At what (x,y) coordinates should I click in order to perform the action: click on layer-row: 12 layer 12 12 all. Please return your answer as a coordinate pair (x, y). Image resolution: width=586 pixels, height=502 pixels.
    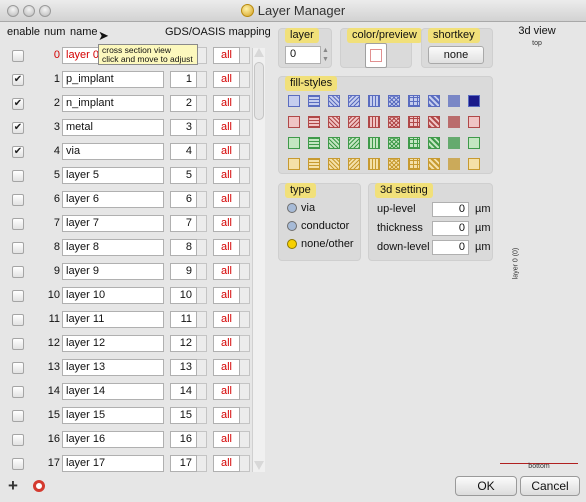
    Looking at the image, I should click on (135, 344).